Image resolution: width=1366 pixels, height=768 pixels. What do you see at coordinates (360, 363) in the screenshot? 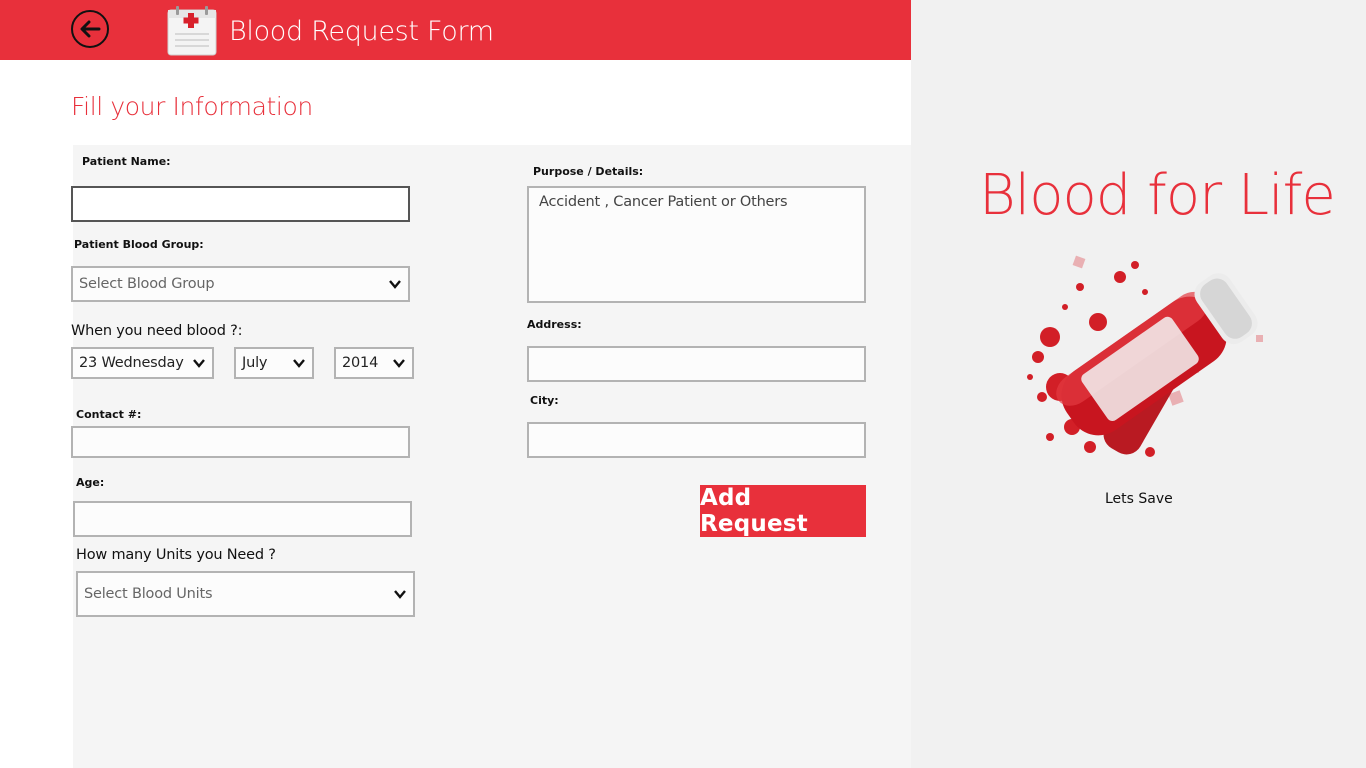
I see `year-value: 2014` at bounding box center [360, 363].